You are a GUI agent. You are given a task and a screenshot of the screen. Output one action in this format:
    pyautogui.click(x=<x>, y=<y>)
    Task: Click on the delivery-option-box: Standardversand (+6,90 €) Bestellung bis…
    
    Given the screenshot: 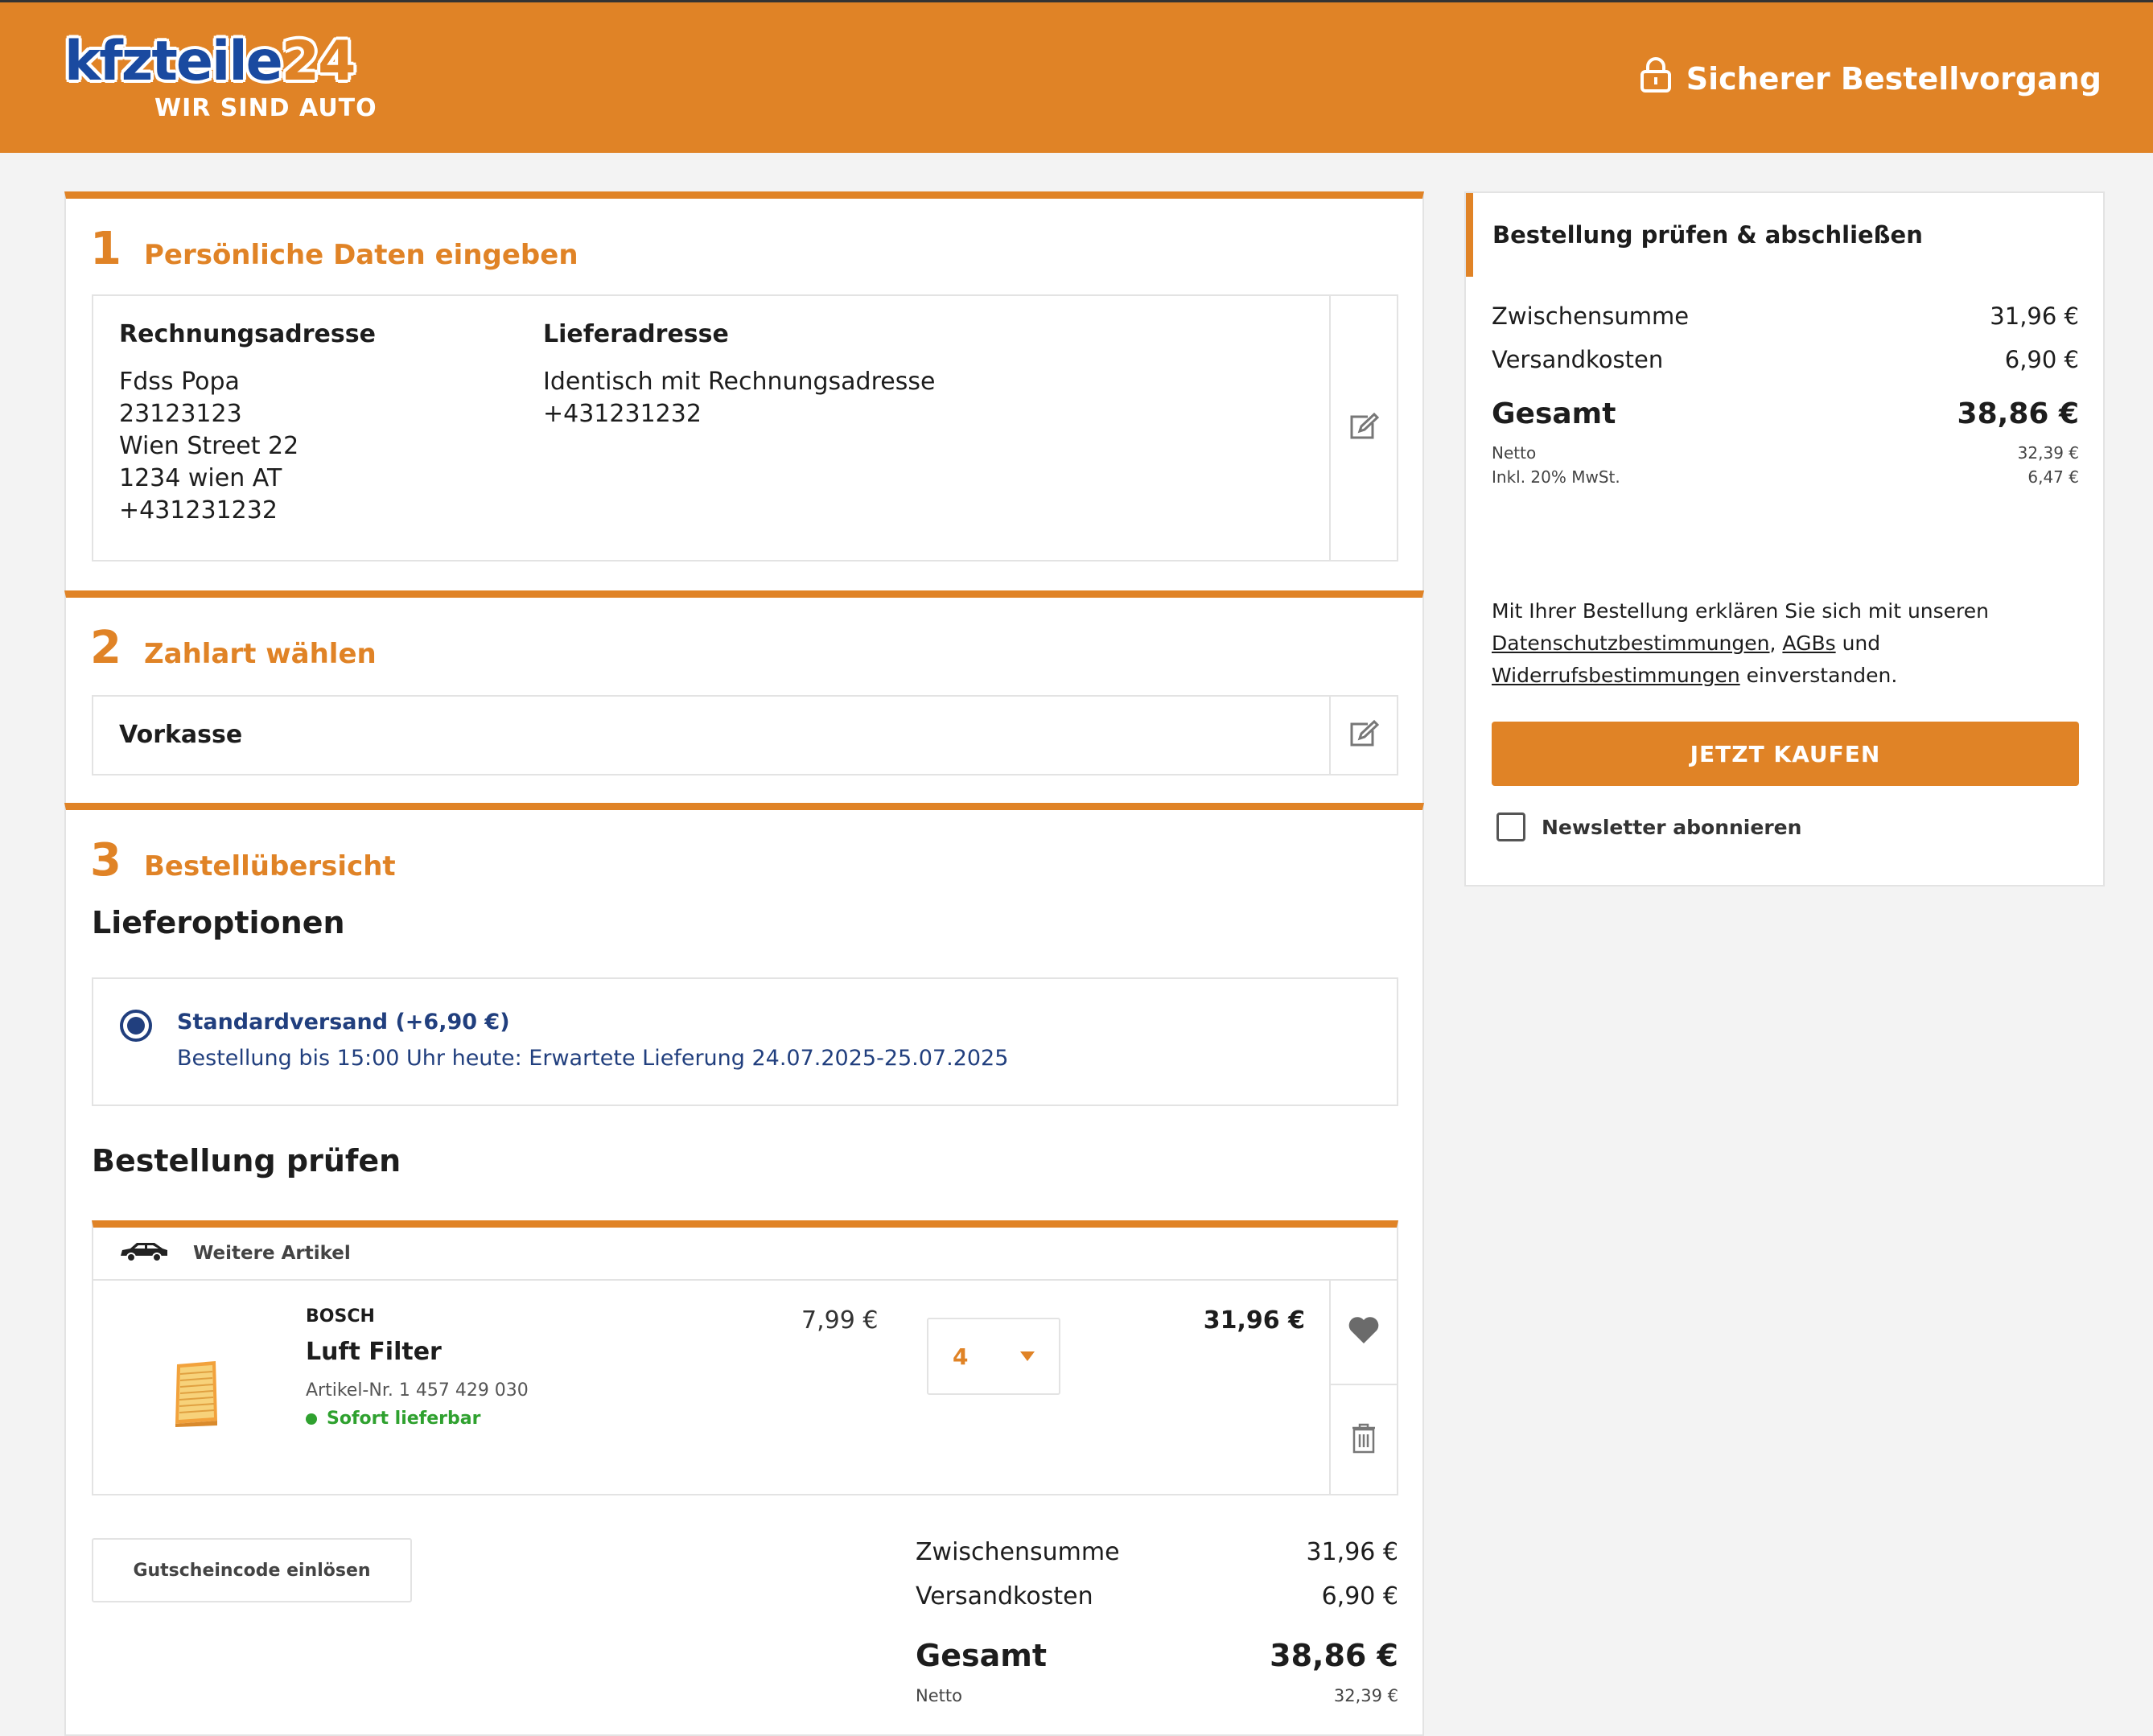 What is the action you would take?
    pyautogui.click(x=745, y=1041)
    